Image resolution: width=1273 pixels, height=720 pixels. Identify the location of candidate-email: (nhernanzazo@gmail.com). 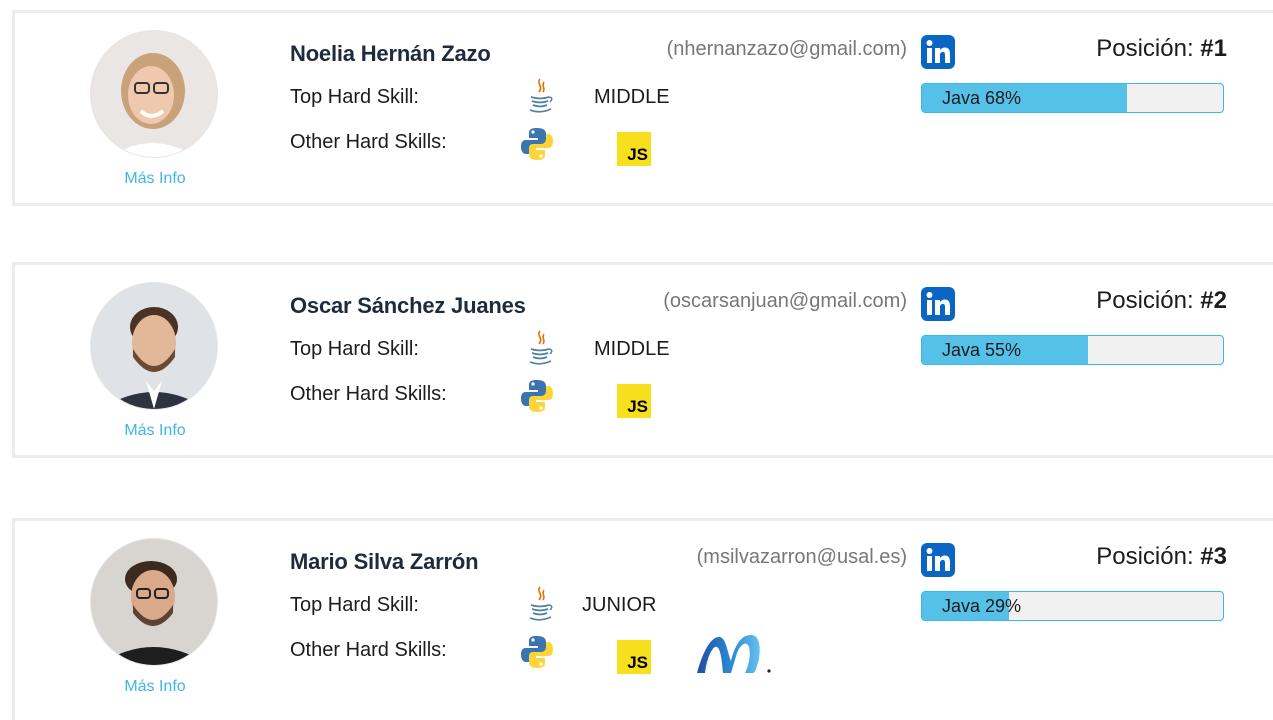
(786, 49).